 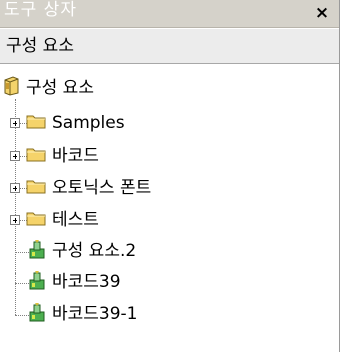 I want to click on tree-folder-label: 오토닉스 폰트, so click(x=102, y=188).